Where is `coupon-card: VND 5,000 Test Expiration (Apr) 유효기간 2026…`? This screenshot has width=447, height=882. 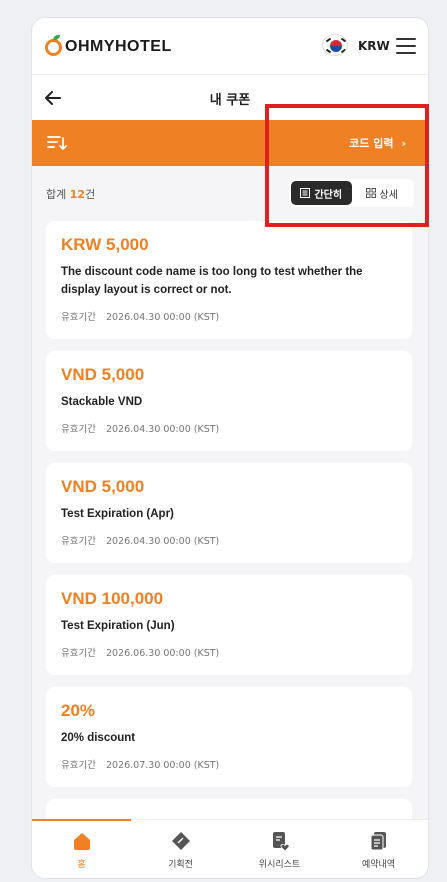 coupon-card: VND 5,000 Test Expiration (Apr) 유효기간 2026… is located at coordinates (229, 513).